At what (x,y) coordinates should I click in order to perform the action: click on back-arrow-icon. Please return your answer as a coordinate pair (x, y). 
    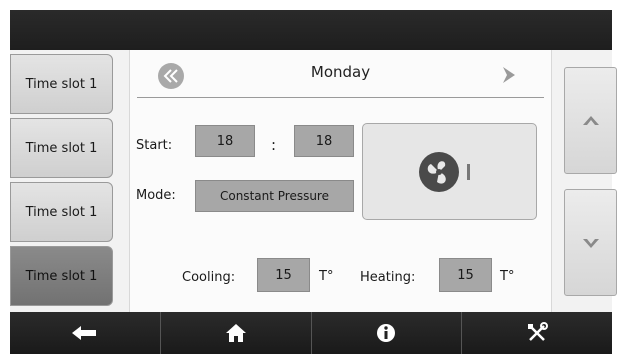
    Looking at the image, I should click on (83, 333).